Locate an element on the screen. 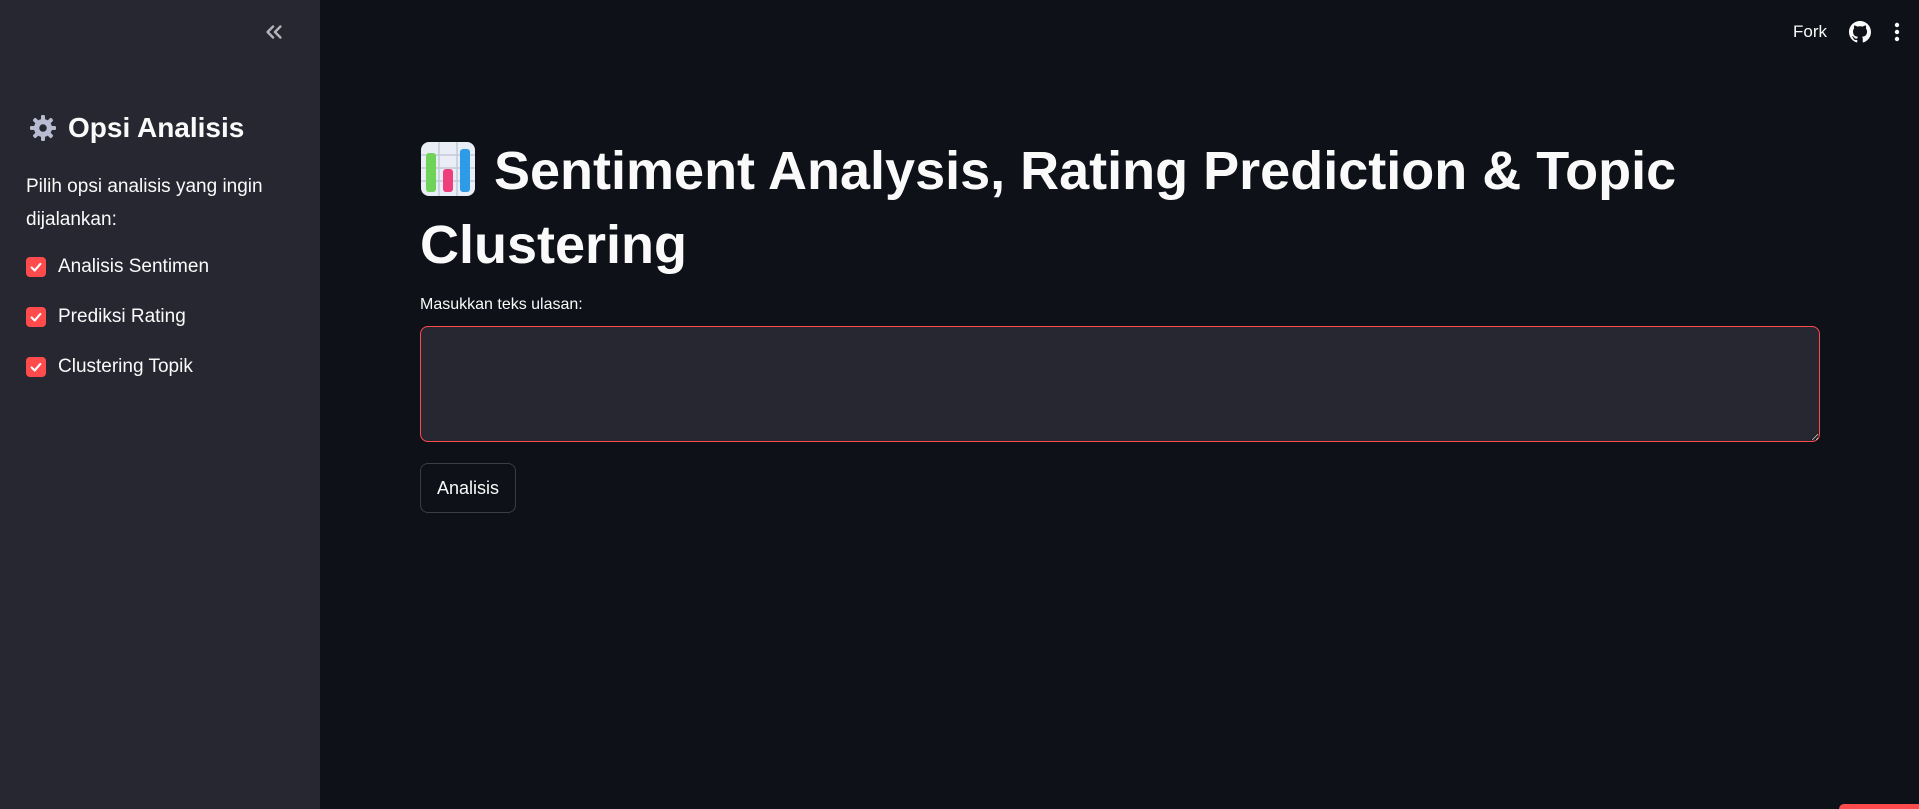 Image resolution: width=1919 pixels, height=809 pixels. checkbox-prediksi-rating: Prediksi Rating is located at coordinates (106, 317).